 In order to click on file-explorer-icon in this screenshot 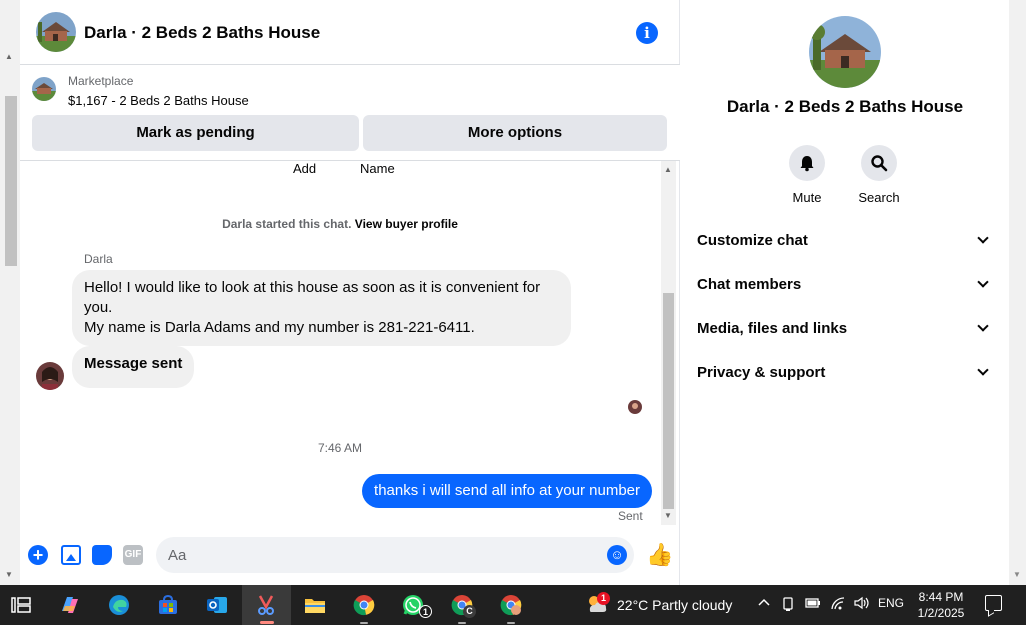, I will do `click(315, 605)`.